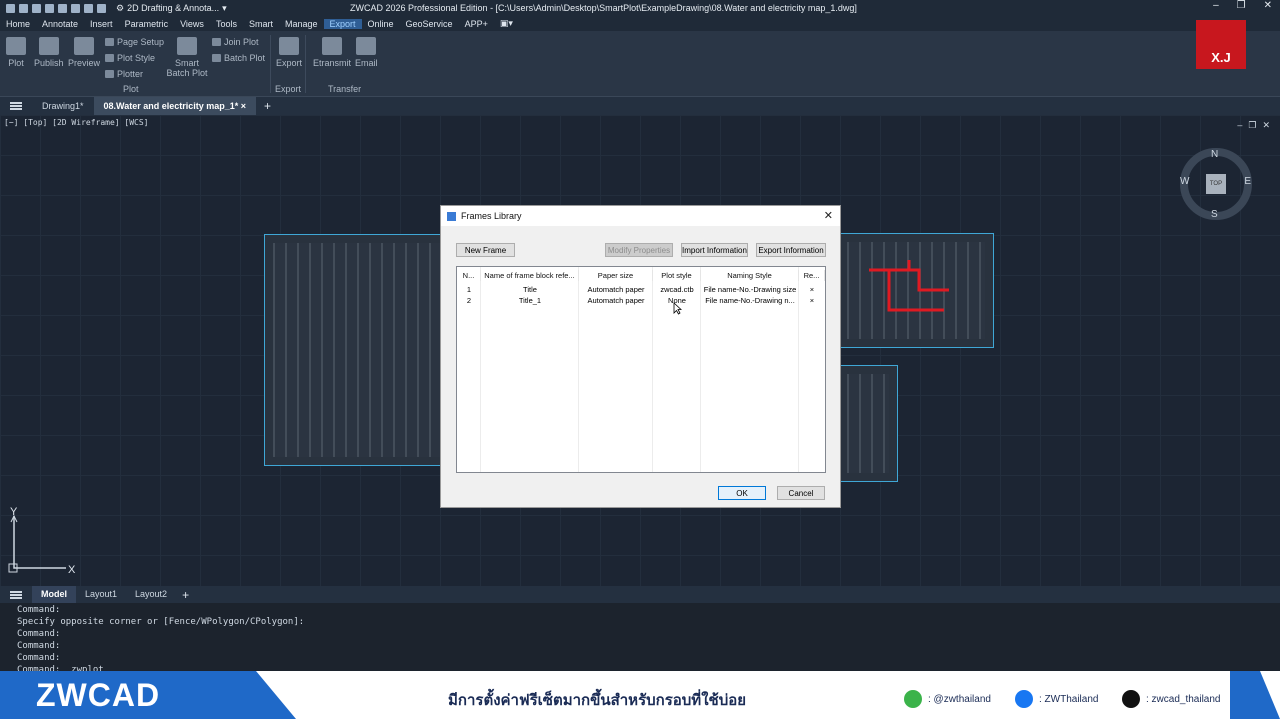 The height and width of the screenshot is (719, 1280). I want to click on doc-tab-drawing1: Drawing1*, so click(63, 106).